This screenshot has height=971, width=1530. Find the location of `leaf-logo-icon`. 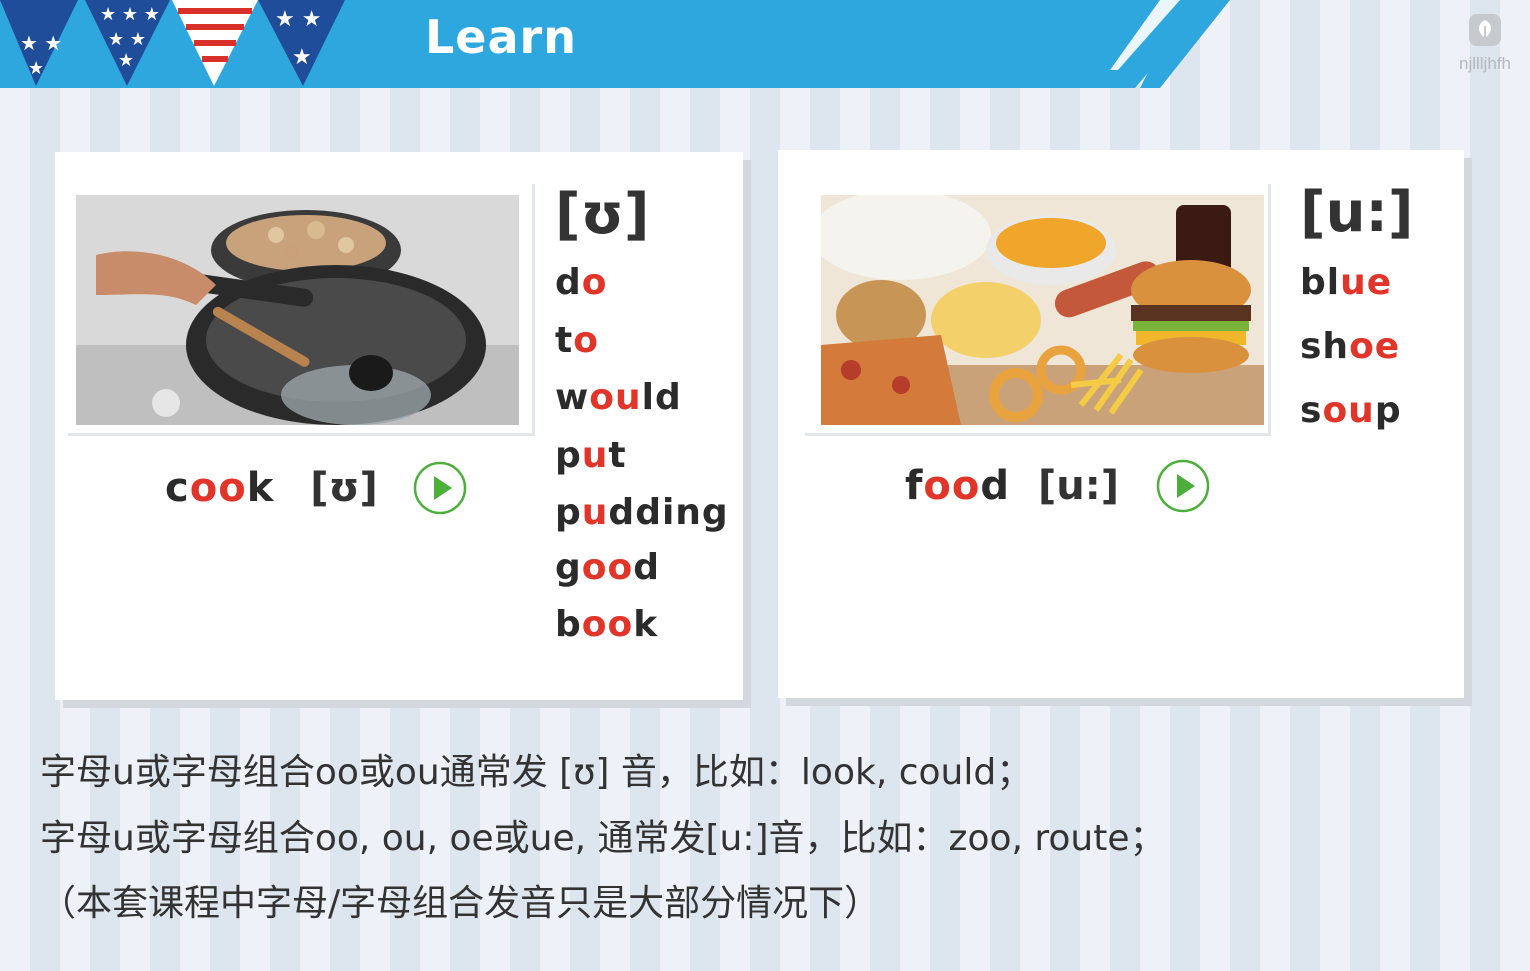

leaf-logo-icon is located at coordinates (1485, 30).